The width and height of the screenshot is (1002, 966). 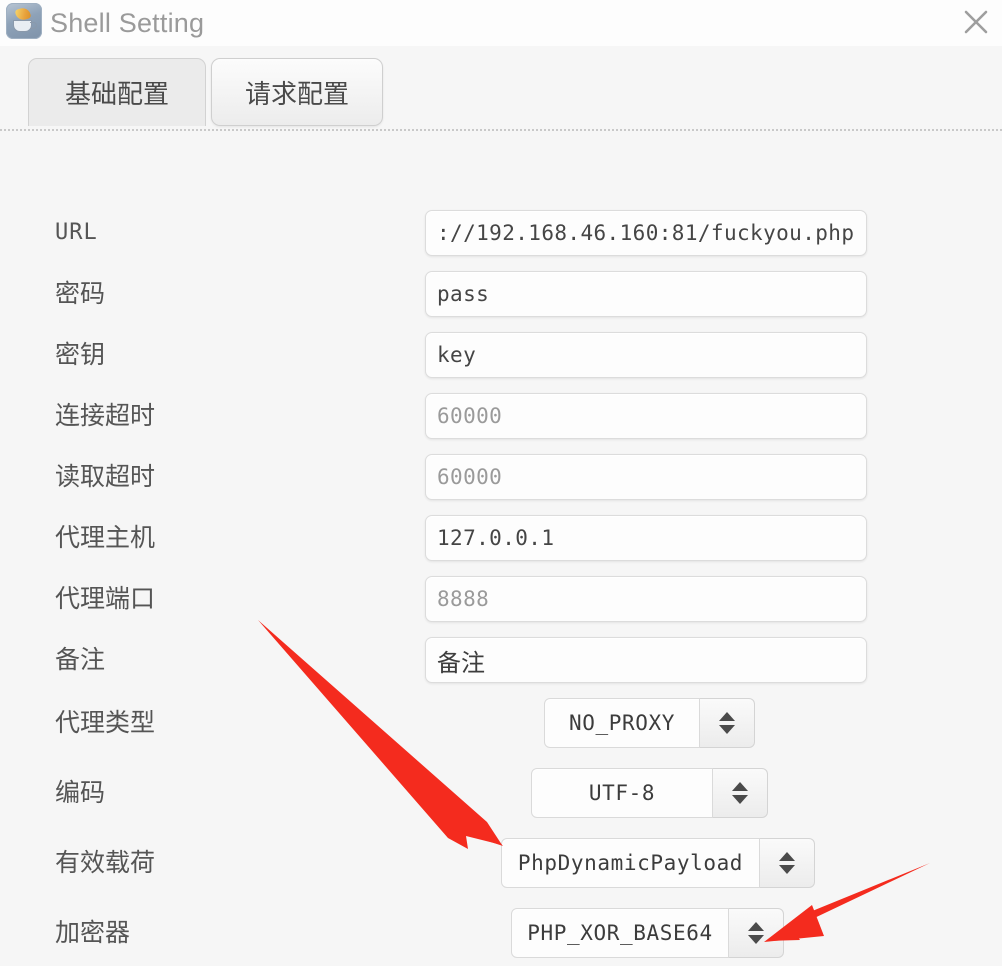 I want to click on input-key: key, so click(x=646, y=355).